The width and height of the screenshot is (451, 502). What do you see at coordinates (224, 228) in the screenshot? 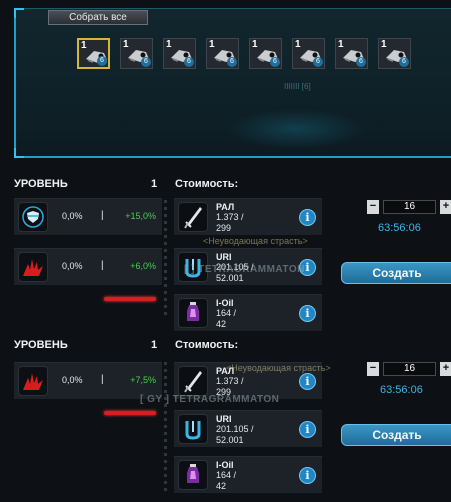
I see `resource-need: 299` at bounding box center [224, 228].